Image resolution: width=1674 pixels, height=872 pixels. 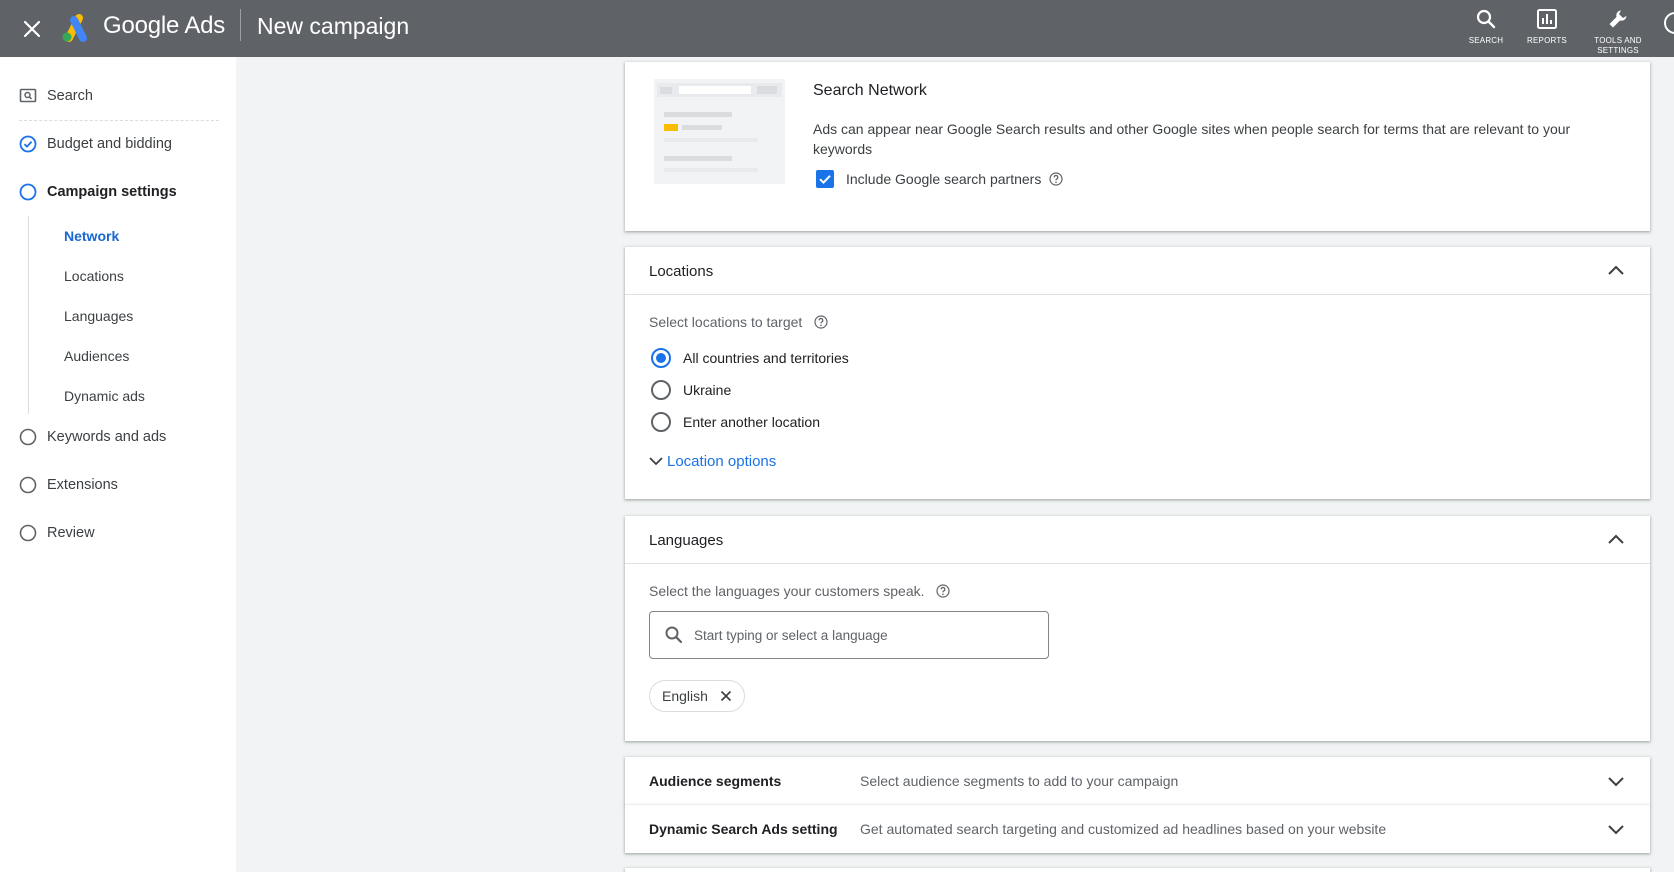 I want to click on location-option-label: All countries and territories, so click(x=766, y=358).